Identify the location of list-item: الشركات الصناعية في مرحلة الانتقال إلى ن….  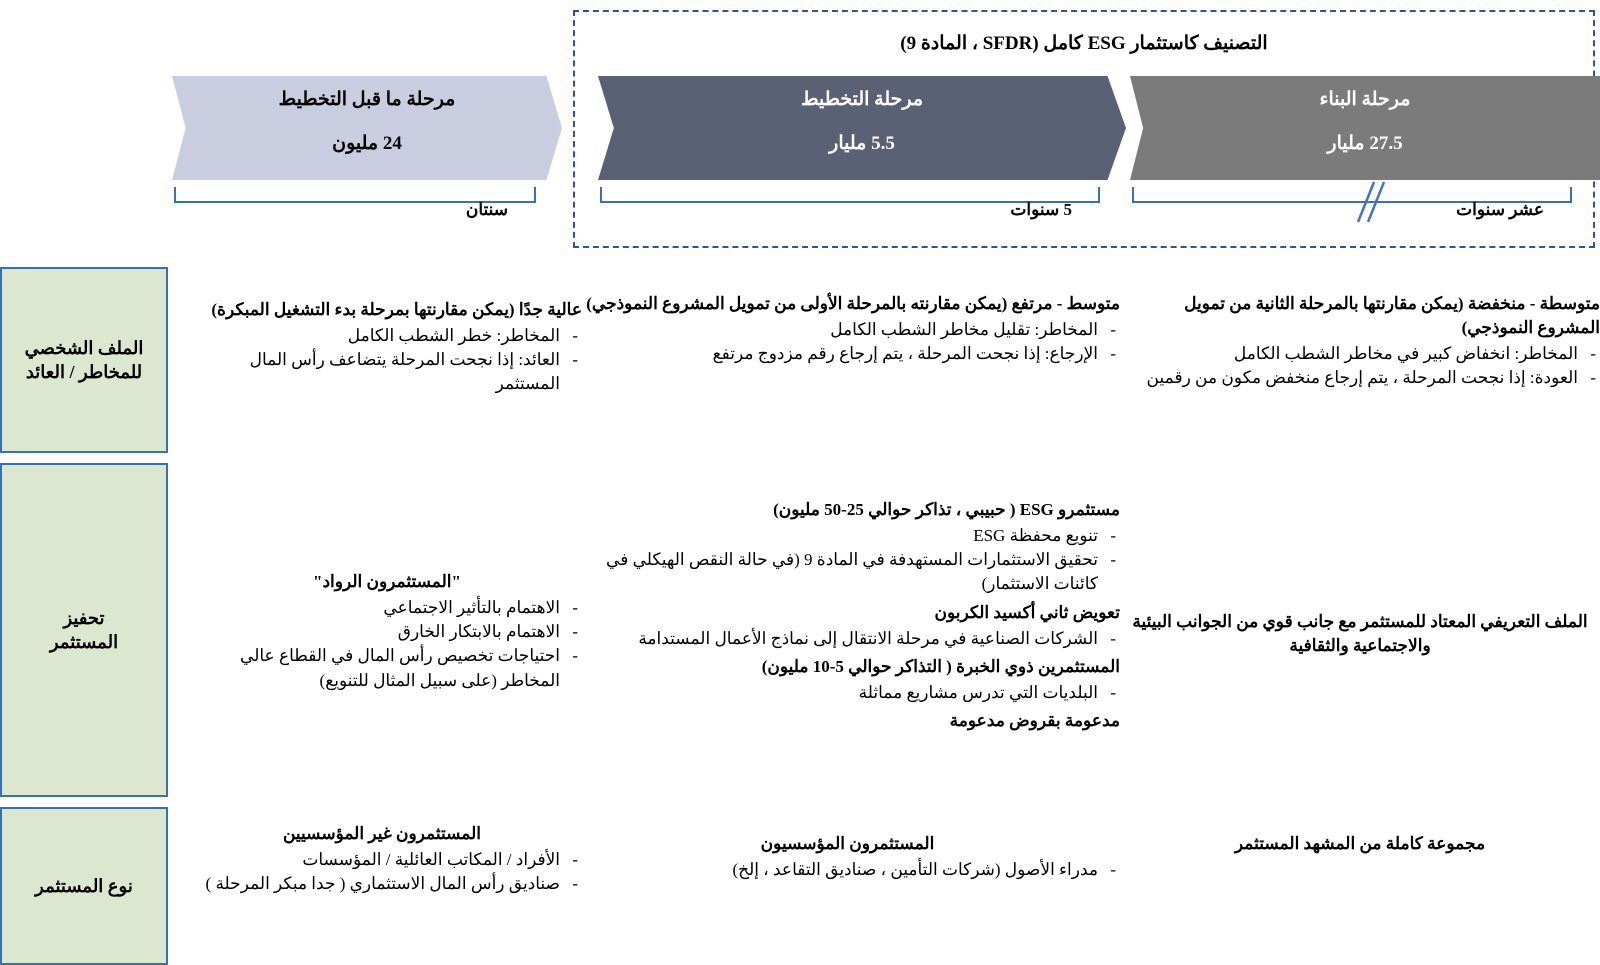
(847, 639).